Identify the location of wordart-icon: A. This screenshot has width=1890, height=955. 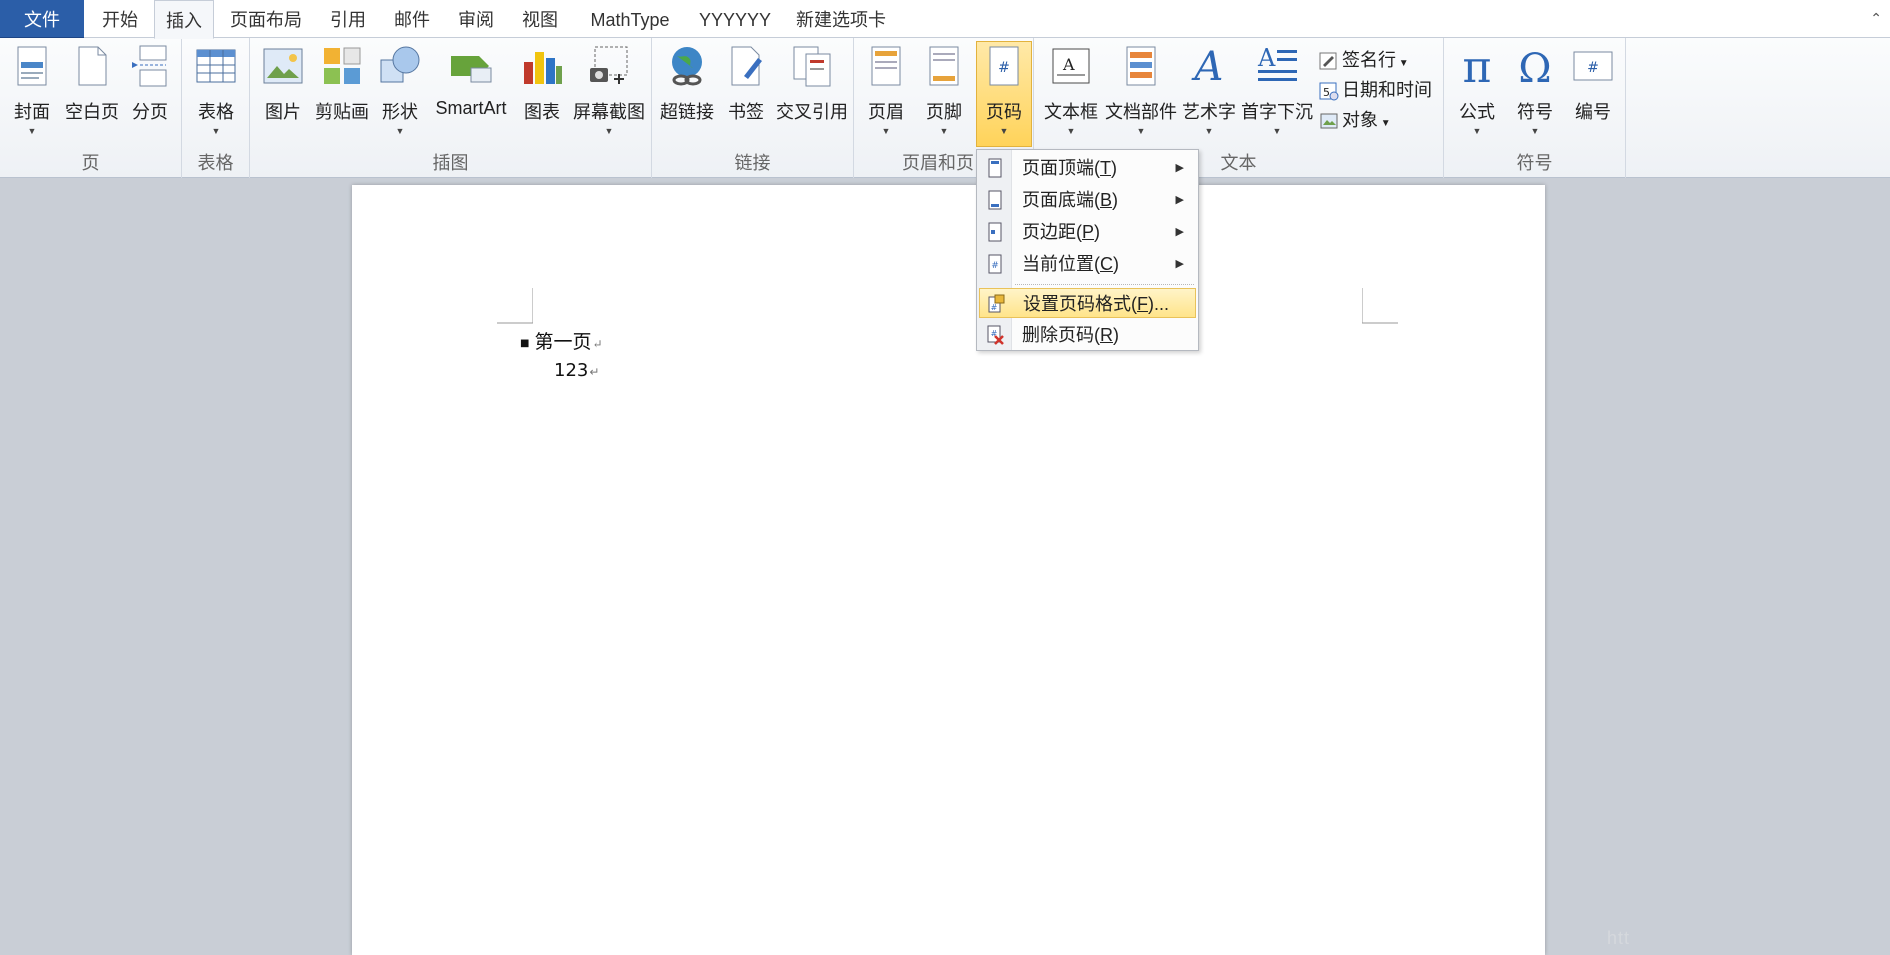
(1207, 66).